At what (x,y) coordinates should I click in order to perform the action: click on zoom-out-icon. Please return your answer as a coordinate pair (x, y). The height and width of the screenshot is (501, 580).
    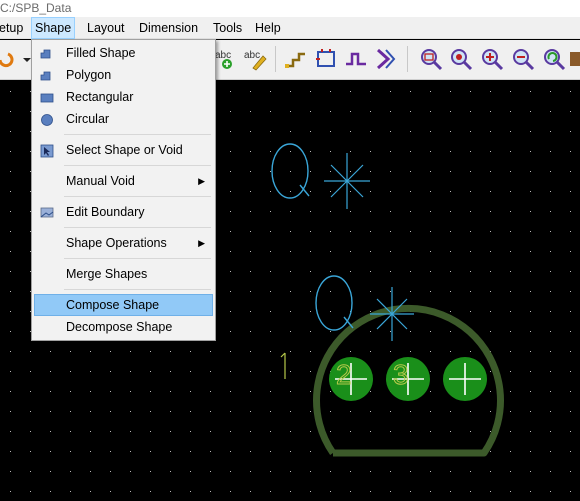
    Looking at the image, I should click on (523, 59).